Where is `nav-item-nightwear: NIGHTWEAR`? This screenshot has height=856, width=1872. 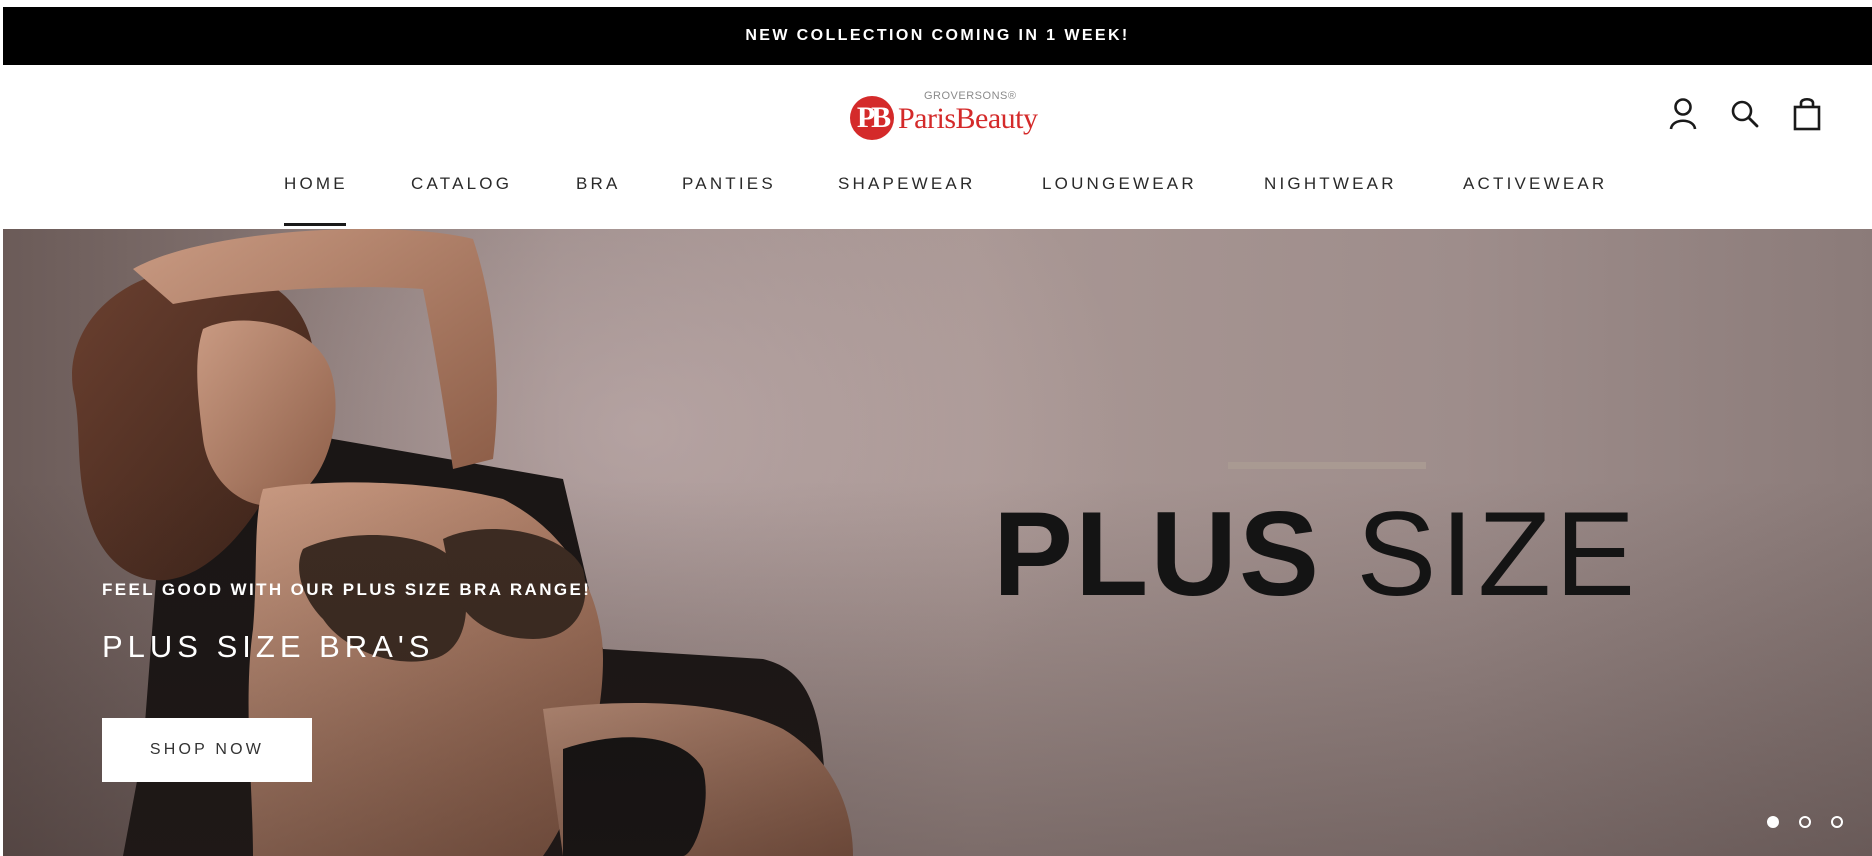 nav-item-nightwear: NIGHTWEAR is located at coordinates (1330, 200).